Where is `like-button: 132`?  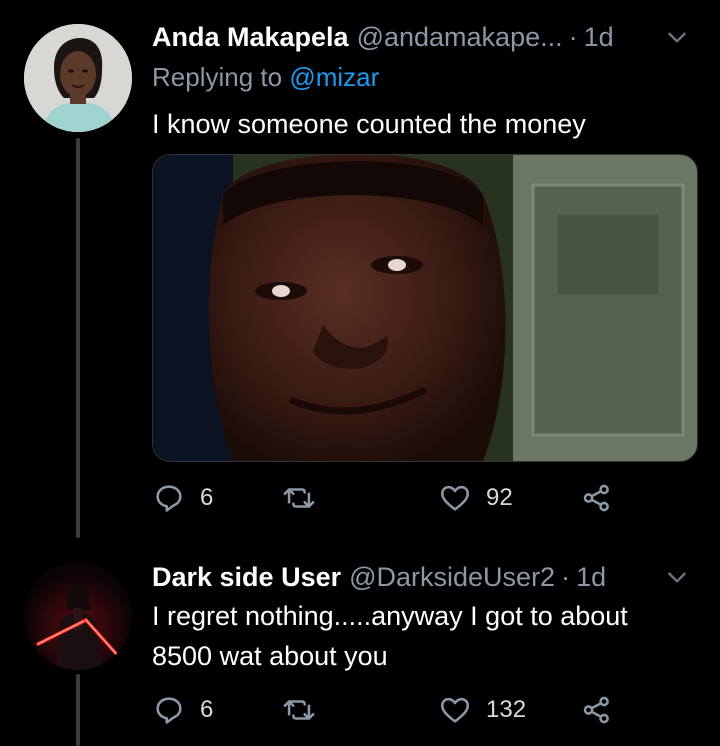 like-button: 132 is located at coordinates (482, 710).